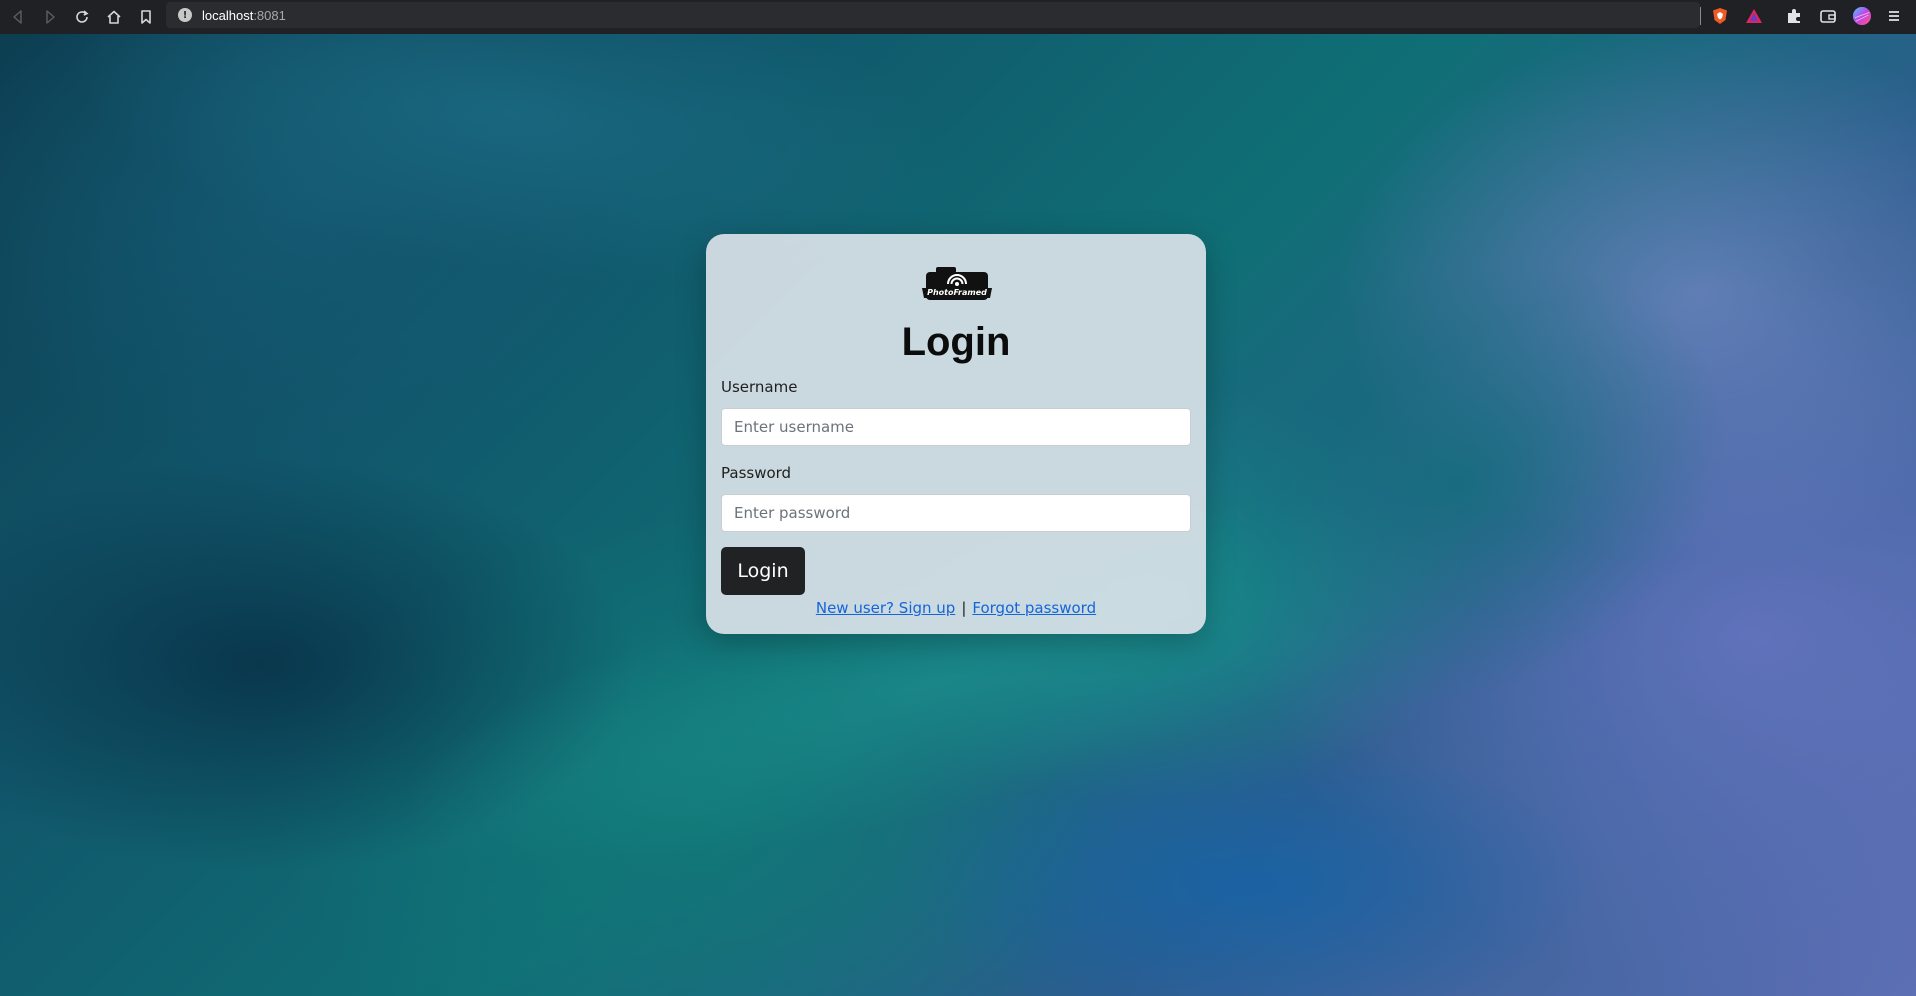 The width and height of the screenshot is (1916, 996). Describe the element at coordinates (1754, 16) in the screenshot. I see `brave-rewards-icon` at that location.